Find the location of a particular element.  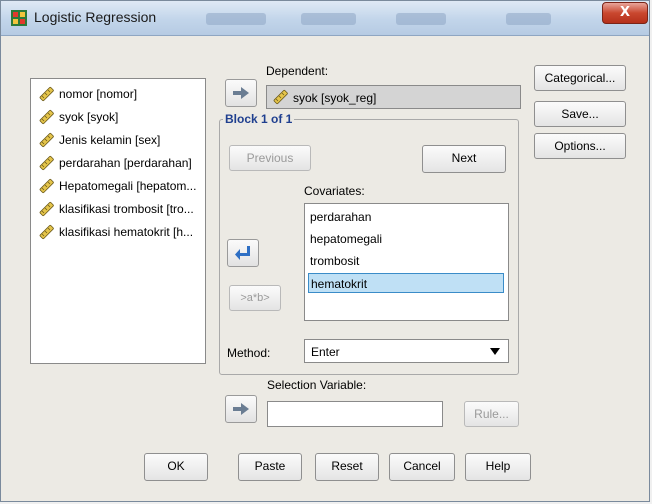

move-to-selection-button is located at coordinates (241, 409).